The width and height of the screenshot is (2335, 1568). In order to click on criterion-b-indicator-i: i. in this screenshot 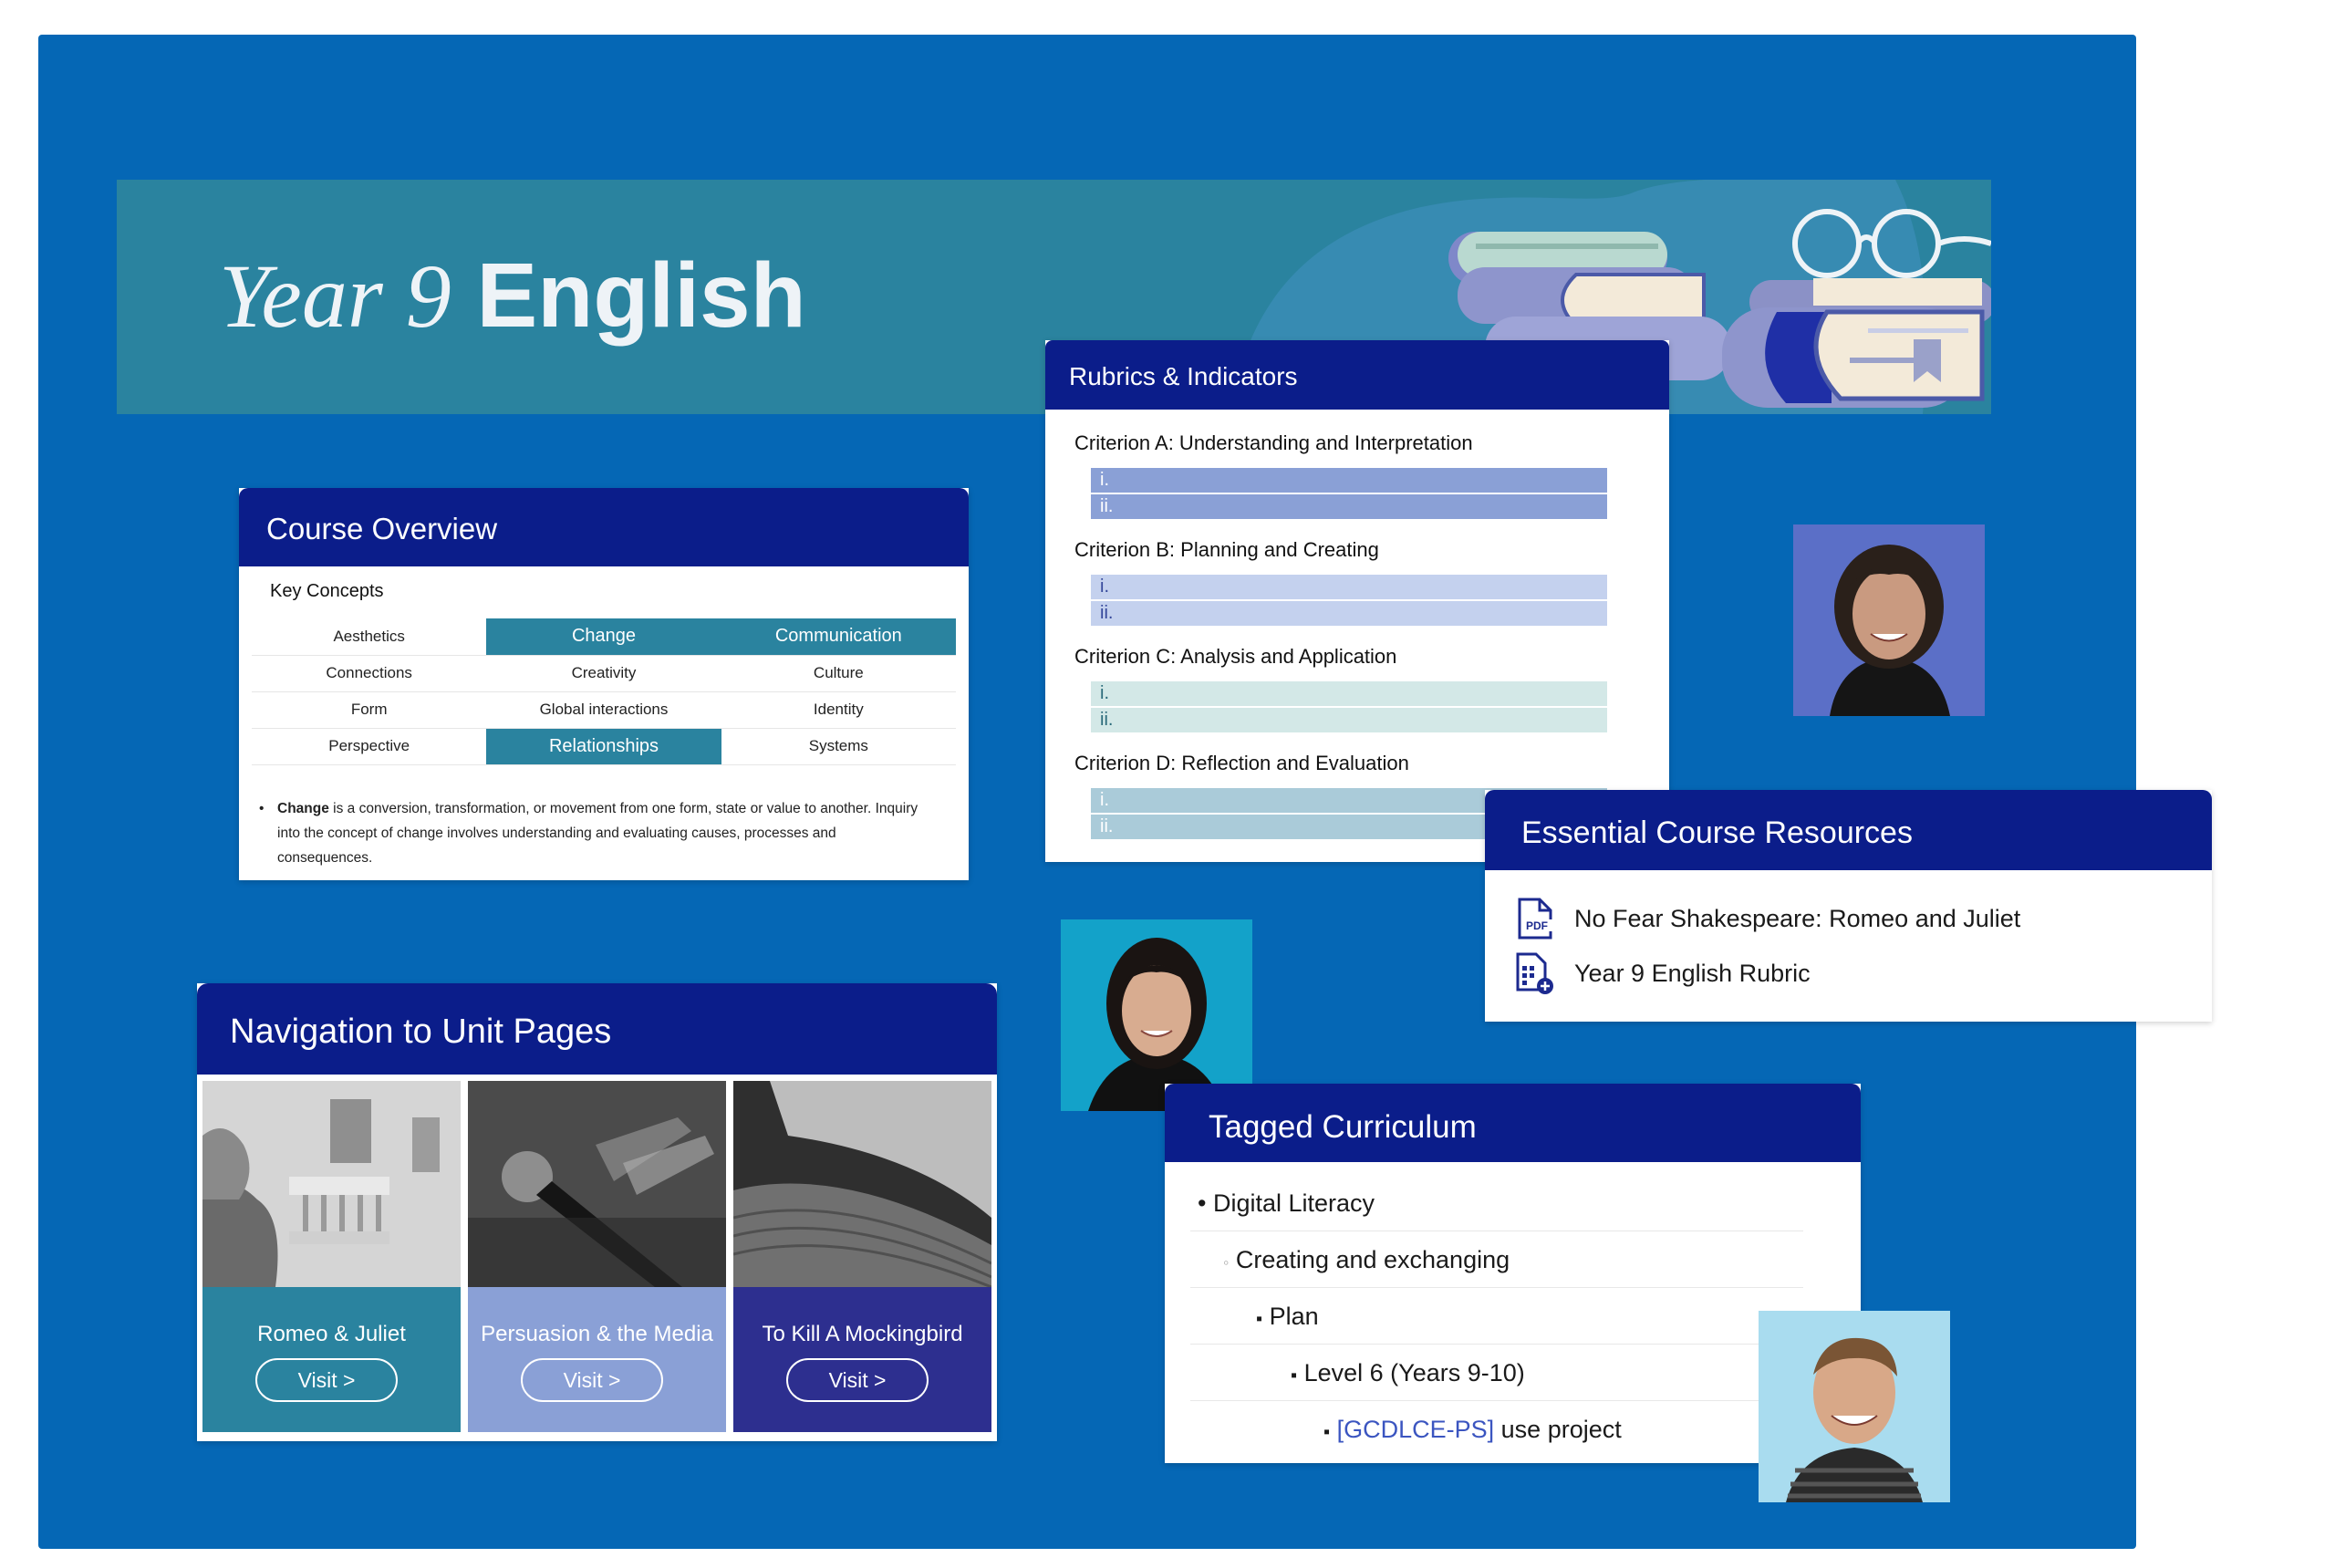, I will do `click(1349, 587)`.